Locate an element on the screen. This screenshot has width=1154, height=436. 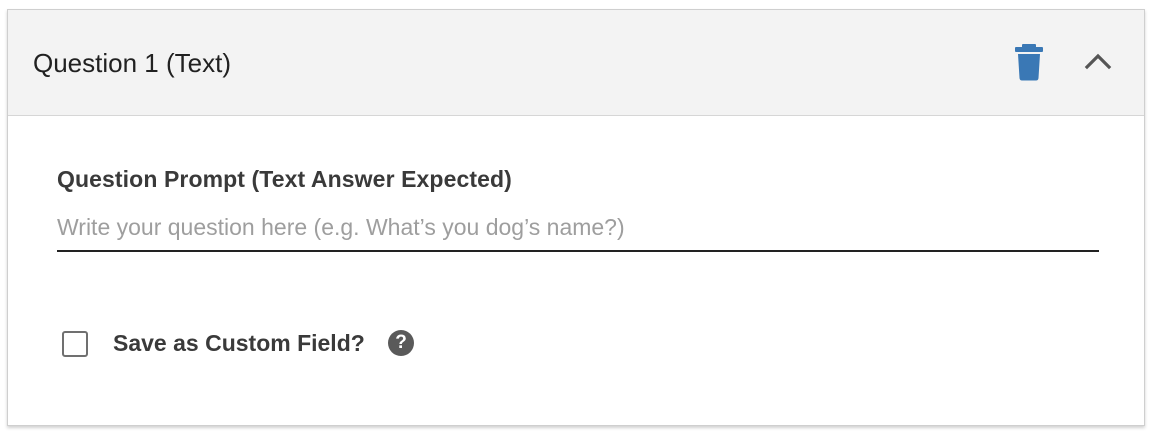
collapse-question-button is located at coordinates (1098, 61).